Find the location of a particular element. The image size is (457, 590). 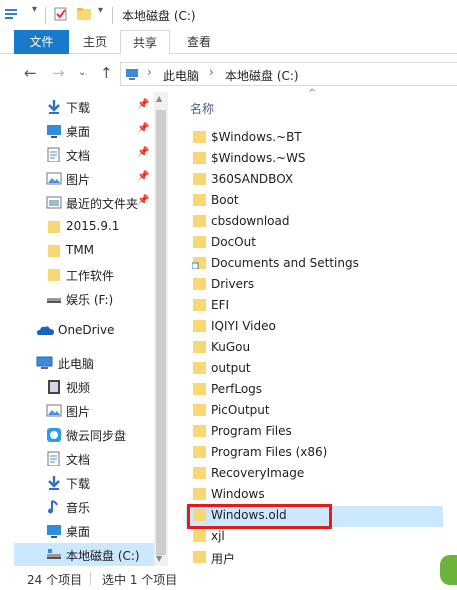

nav-item-entertainment-f: 娱乐 (F:) is located at coordinates (77, 299).